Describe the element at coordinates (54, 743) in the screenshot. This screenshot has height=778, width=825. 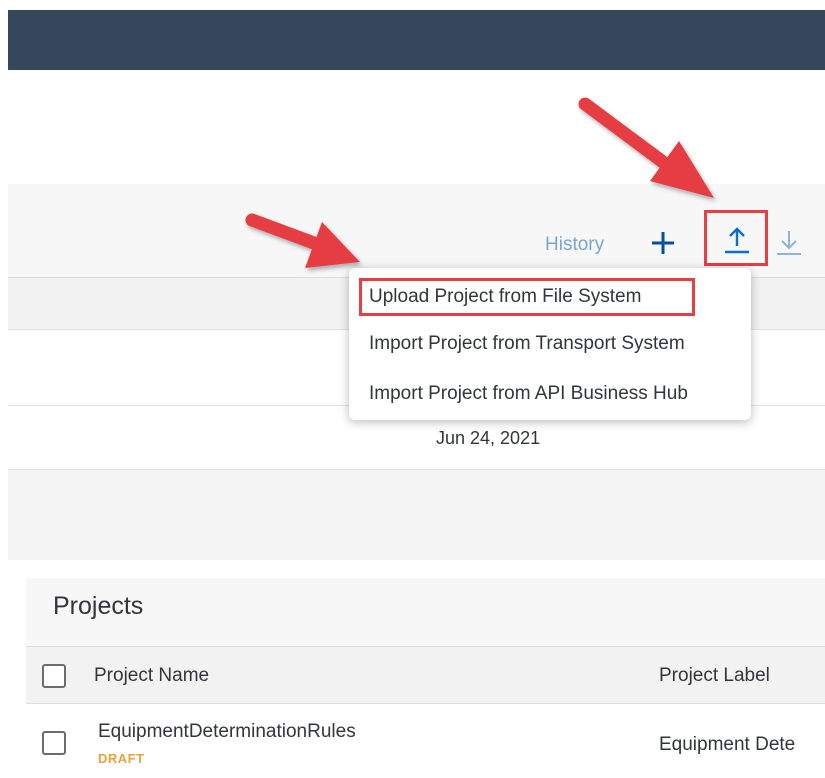
I see `row-checkbox` at that location.